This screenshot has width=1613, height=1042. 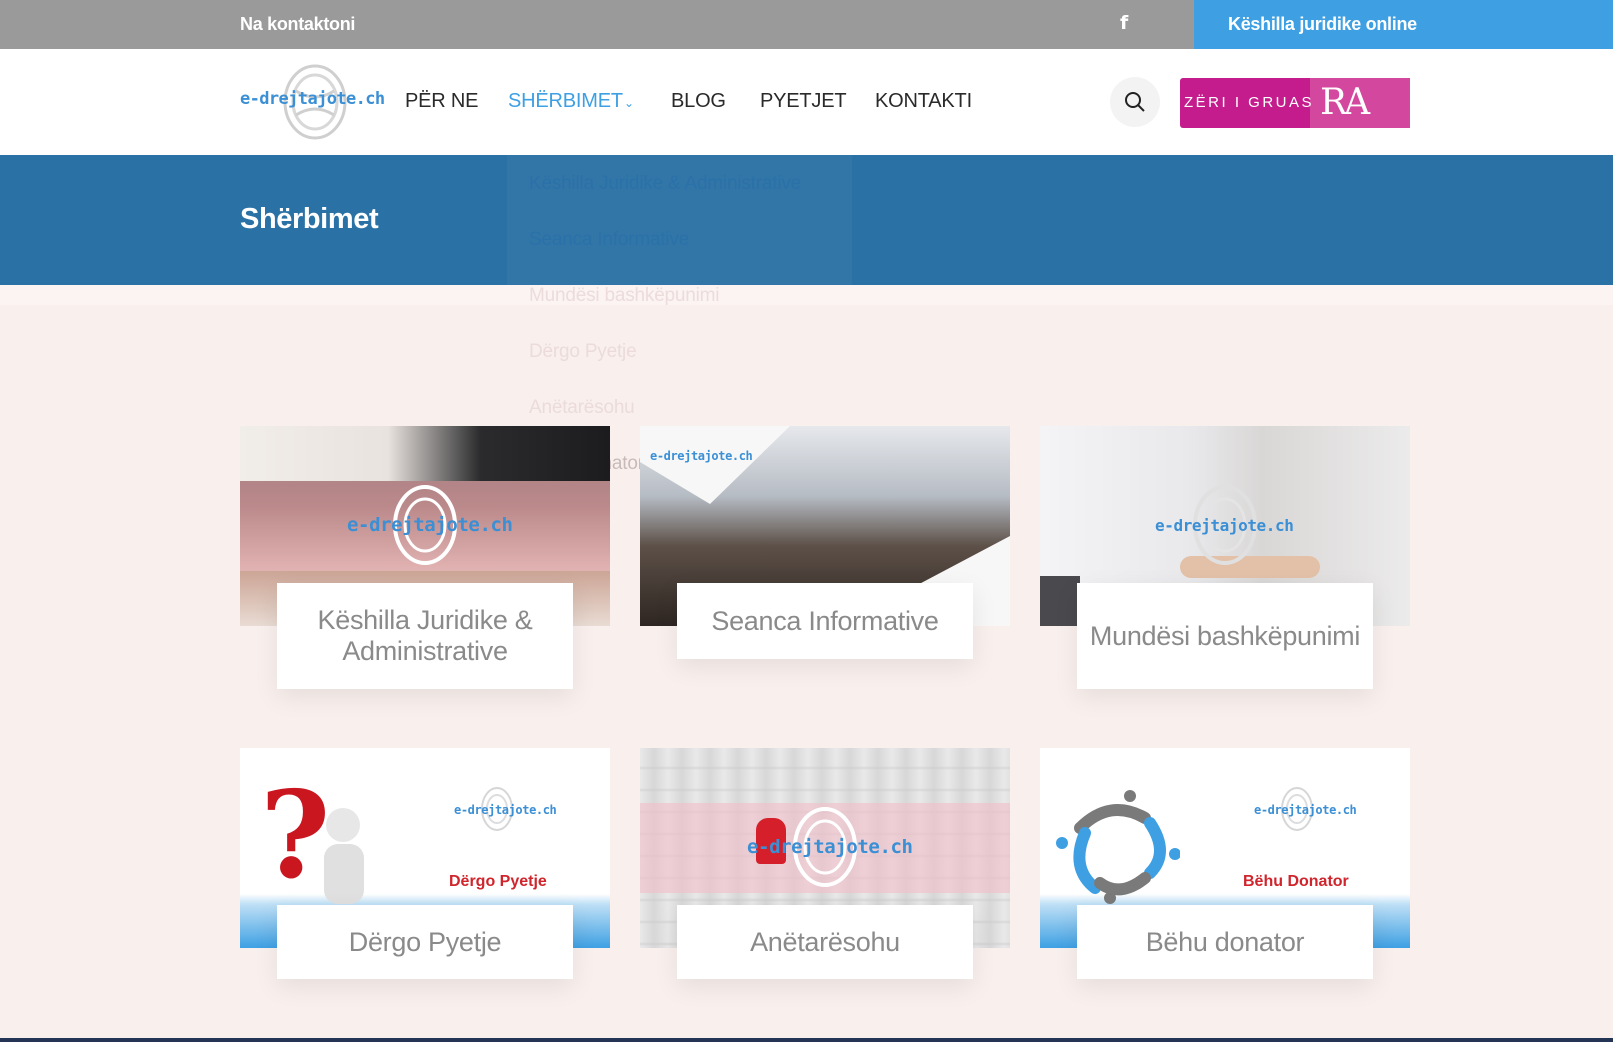 I want to click on search-icon, so click(x=1135, y=102).